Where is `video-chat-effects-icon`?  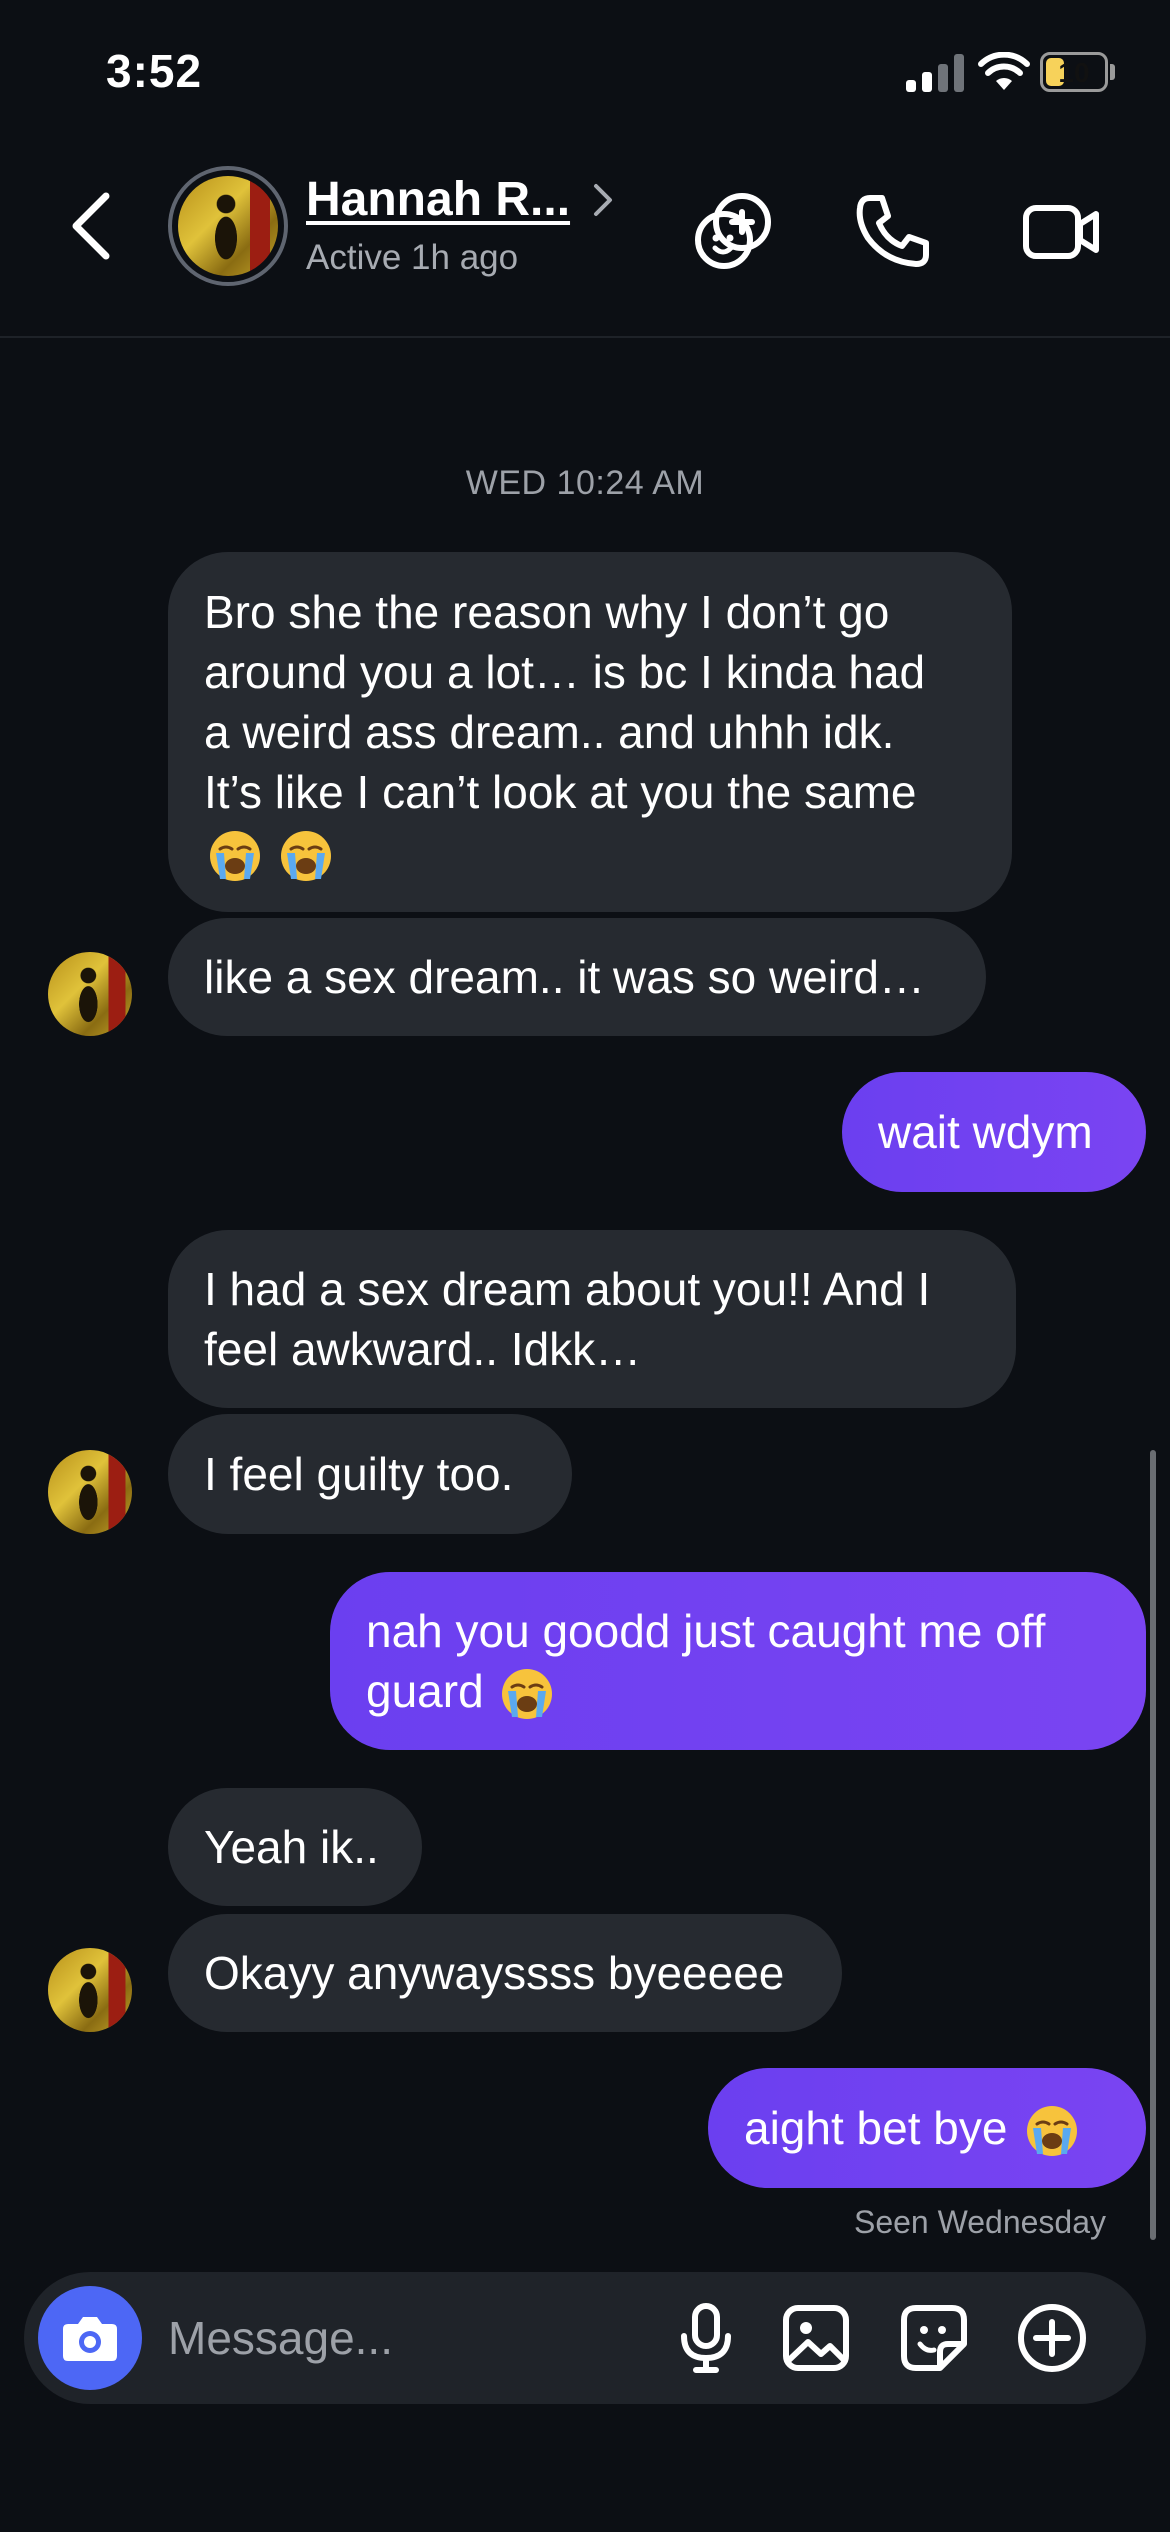 video-chat-effects-icon is located at coordinates (733, 231).